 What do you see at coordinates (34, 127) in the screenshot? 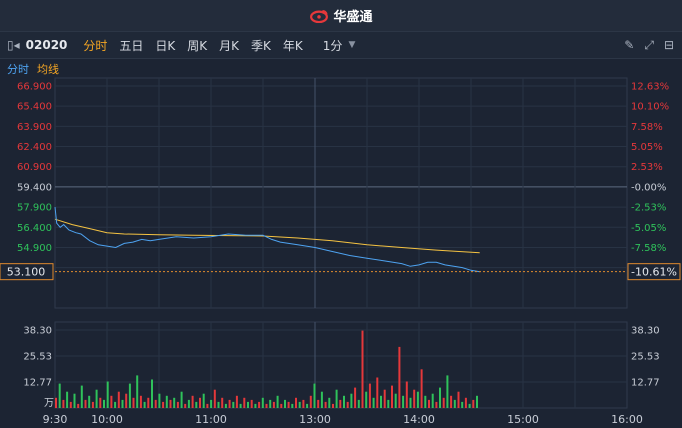
I see `price-tick-label: 63.900` at bounding box center [34, 127].